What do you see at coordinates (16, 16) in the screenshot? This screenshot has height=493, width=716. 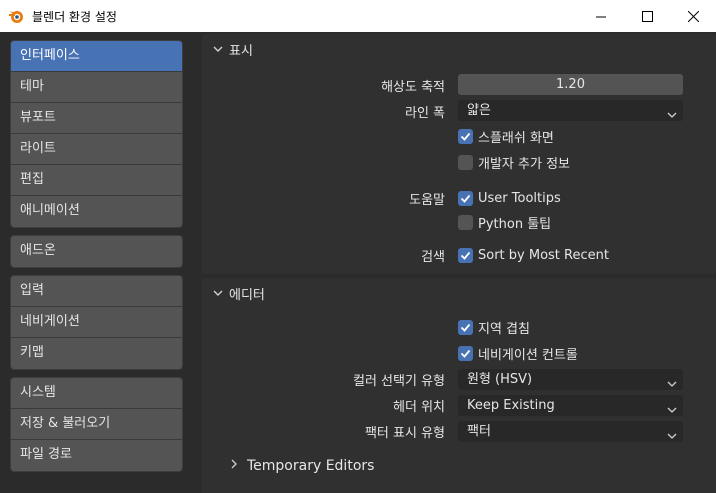 I see `blender-logo-icon` at bounding box center [16, 16].